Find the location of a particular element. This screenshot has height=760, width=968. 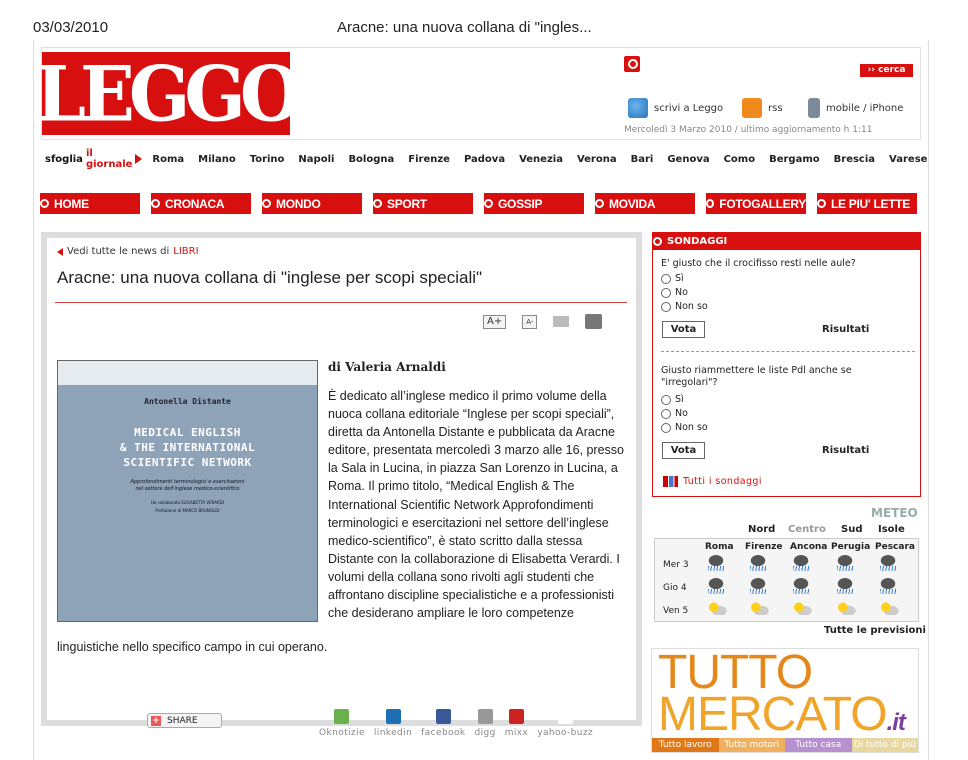

share-button: + SHARE is located at coordinates (184, 720).